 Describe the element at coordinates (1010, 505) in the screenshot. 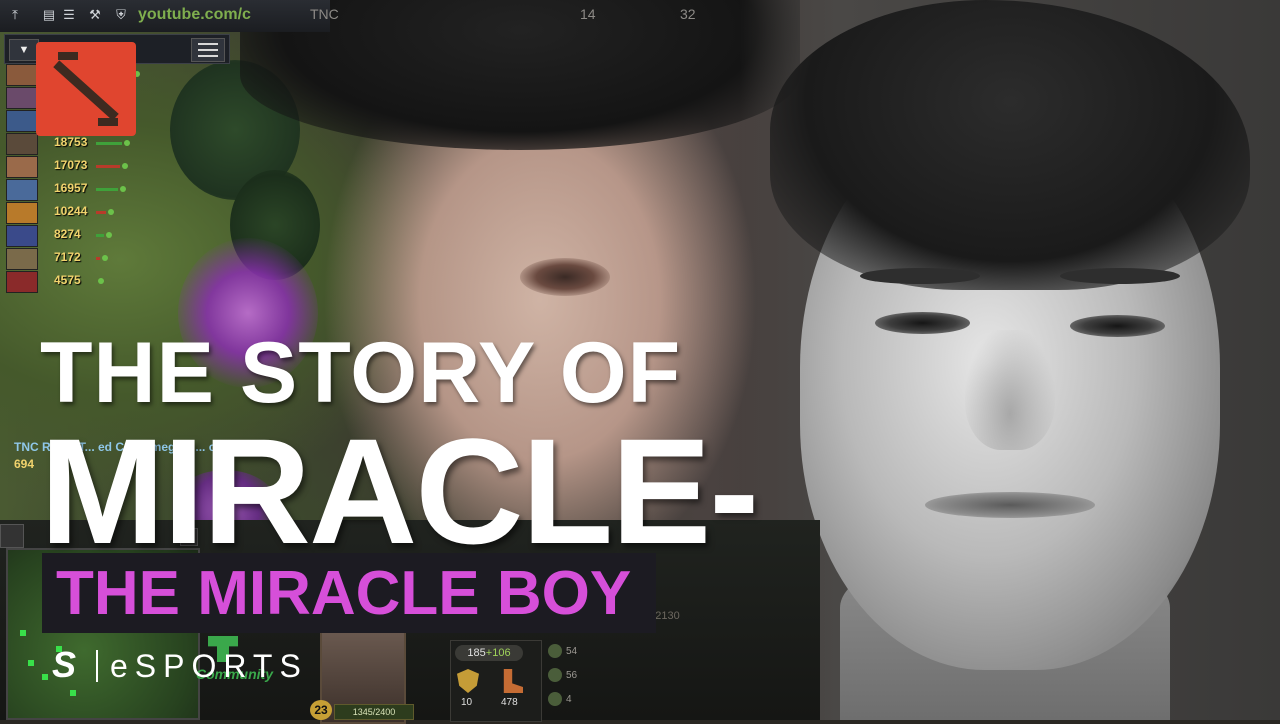

I see `player-mouth` at that location.